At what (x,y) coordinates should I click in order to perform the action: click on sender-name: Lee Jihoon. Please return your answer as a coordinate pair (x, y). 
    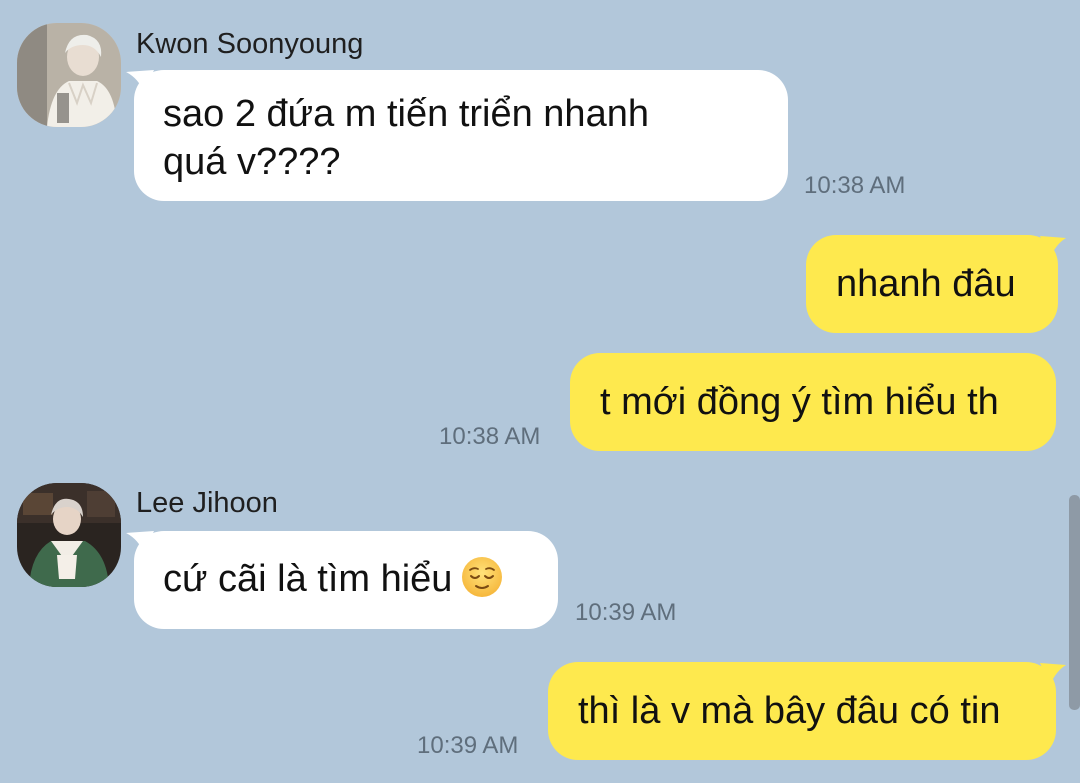
    Looking at the image, I should click on (207, 503).